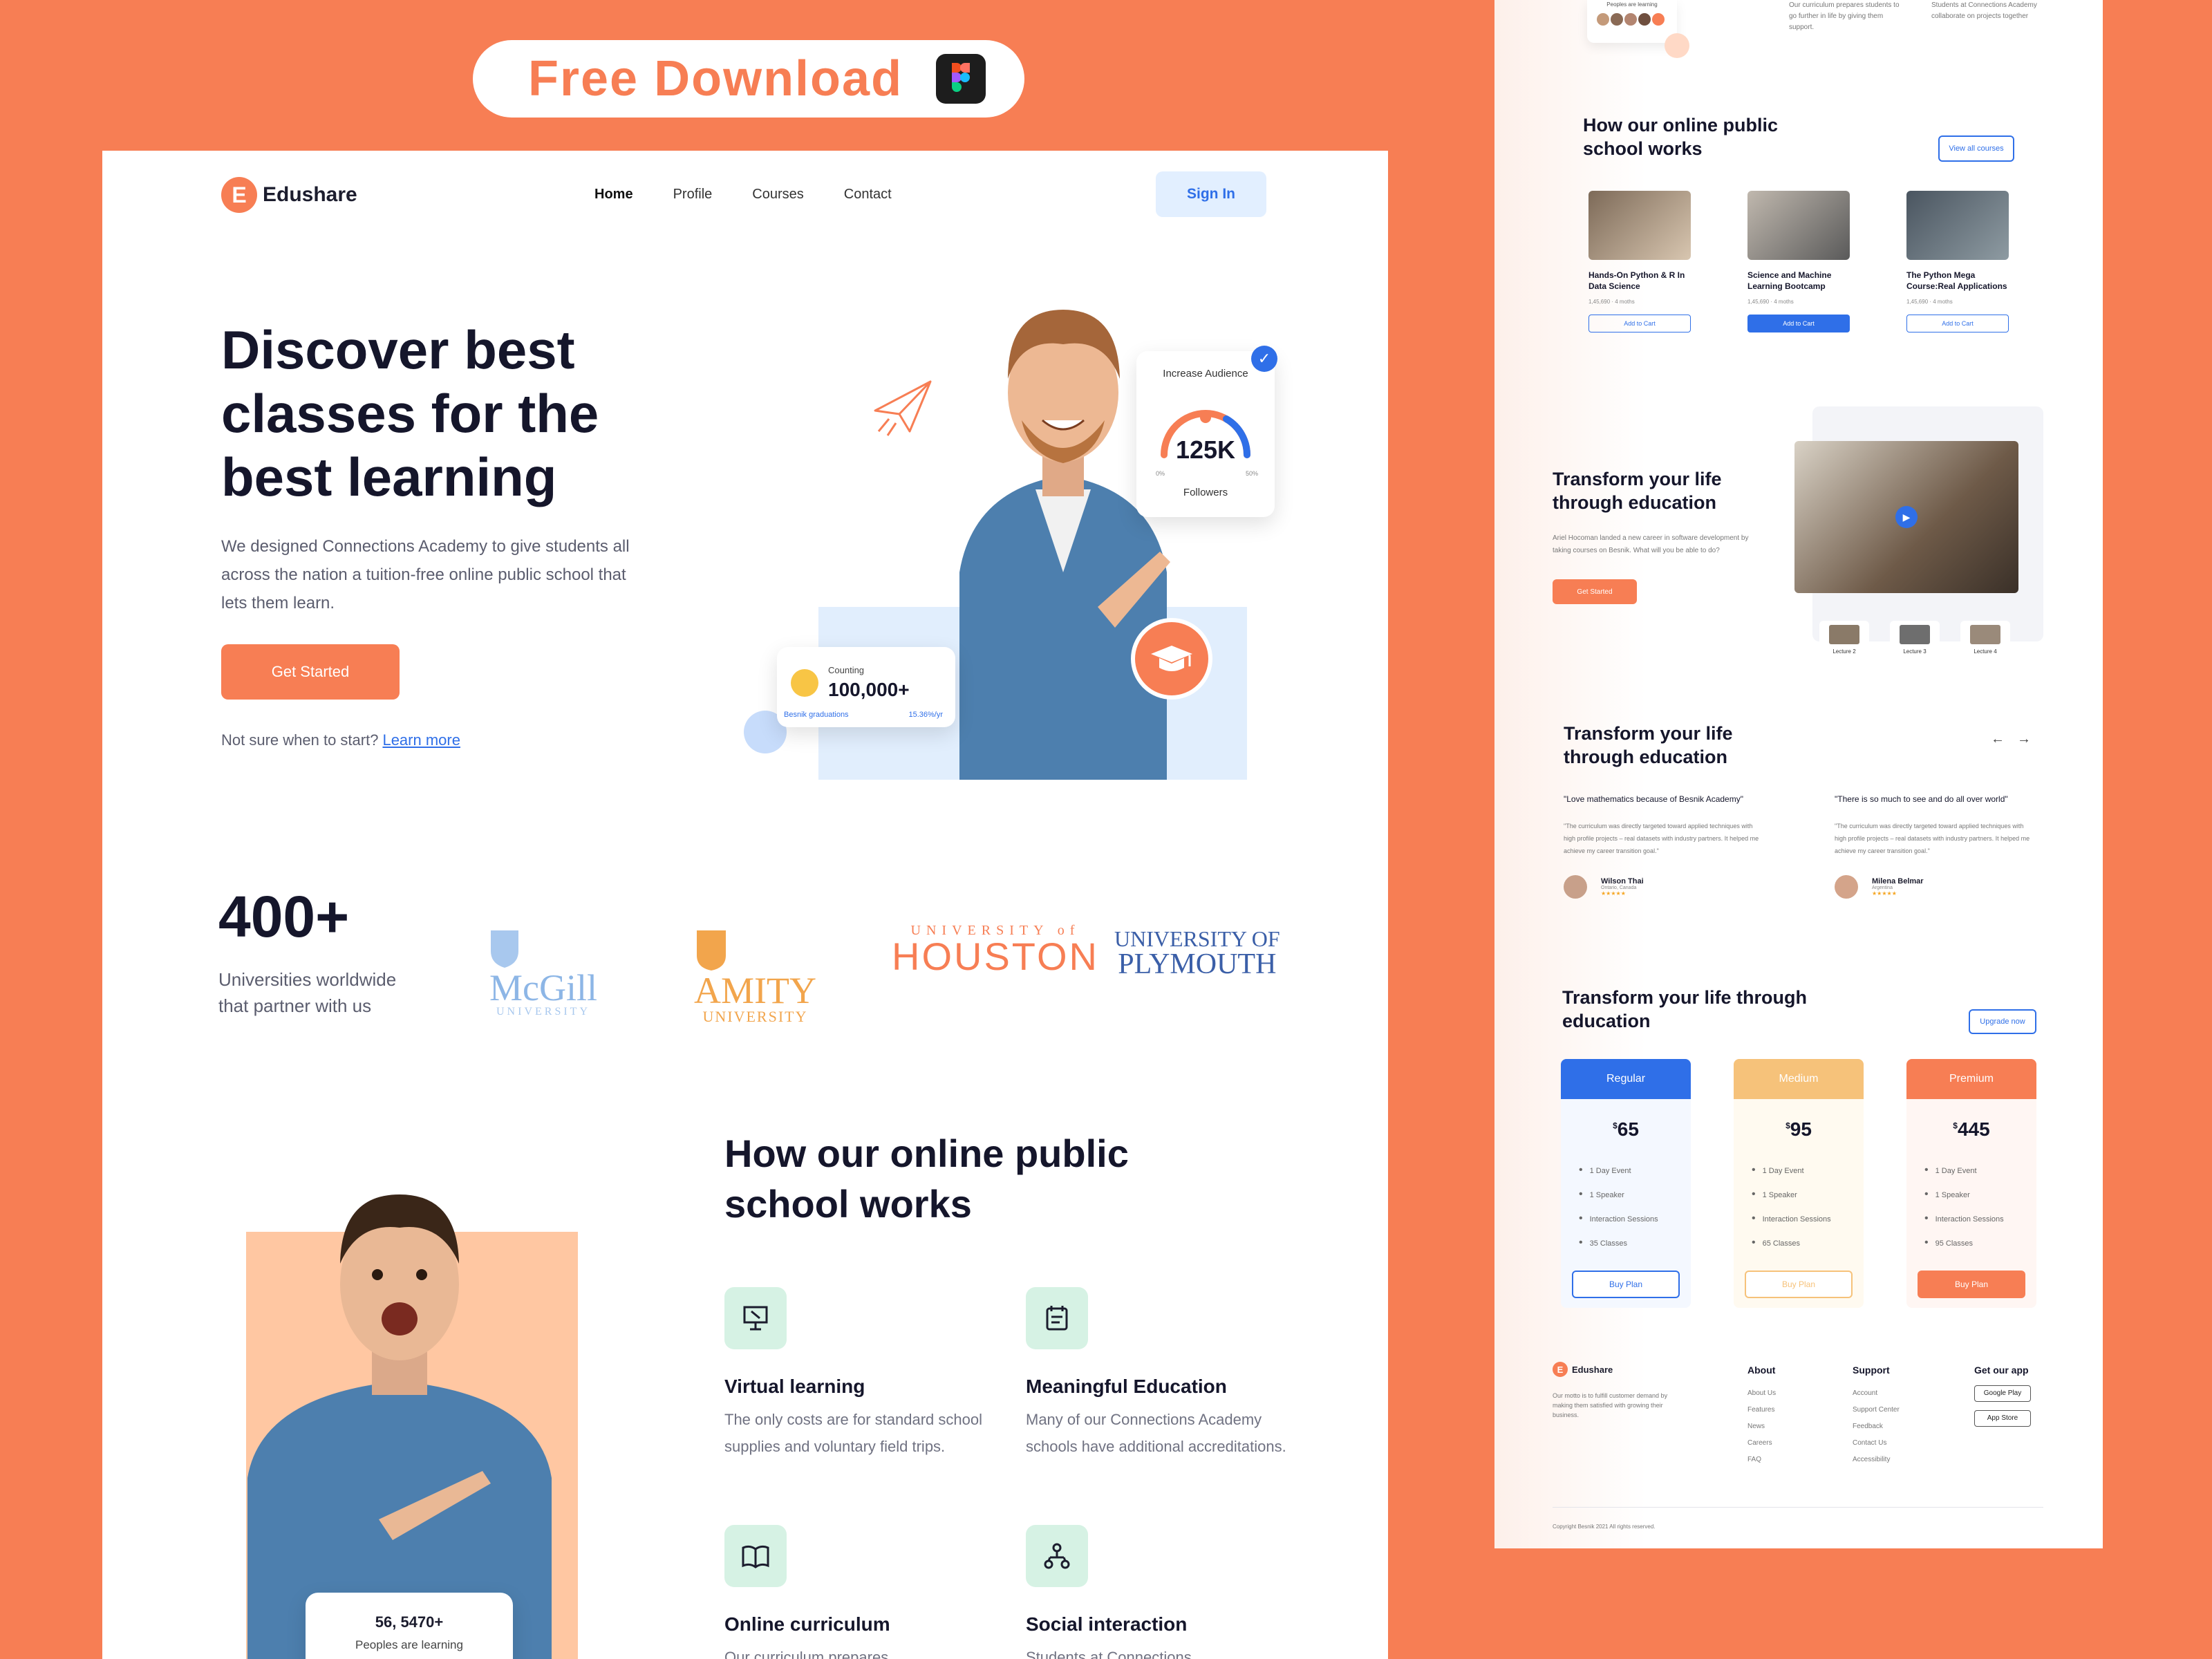 The height and width of the screenshot is (1659, 2212). I want to click on get-started-button: Get Started, so click(310, 672).